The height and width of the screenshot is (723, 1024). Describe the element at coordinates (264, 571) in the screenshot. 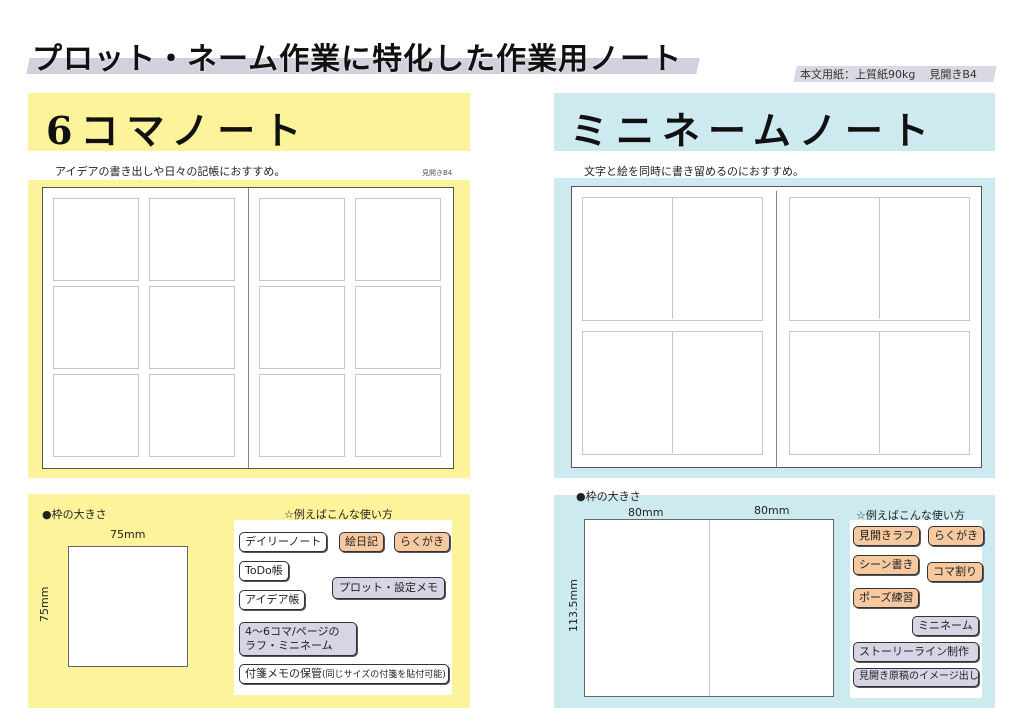

I see `usage-chip: ToDo帳` at that location.